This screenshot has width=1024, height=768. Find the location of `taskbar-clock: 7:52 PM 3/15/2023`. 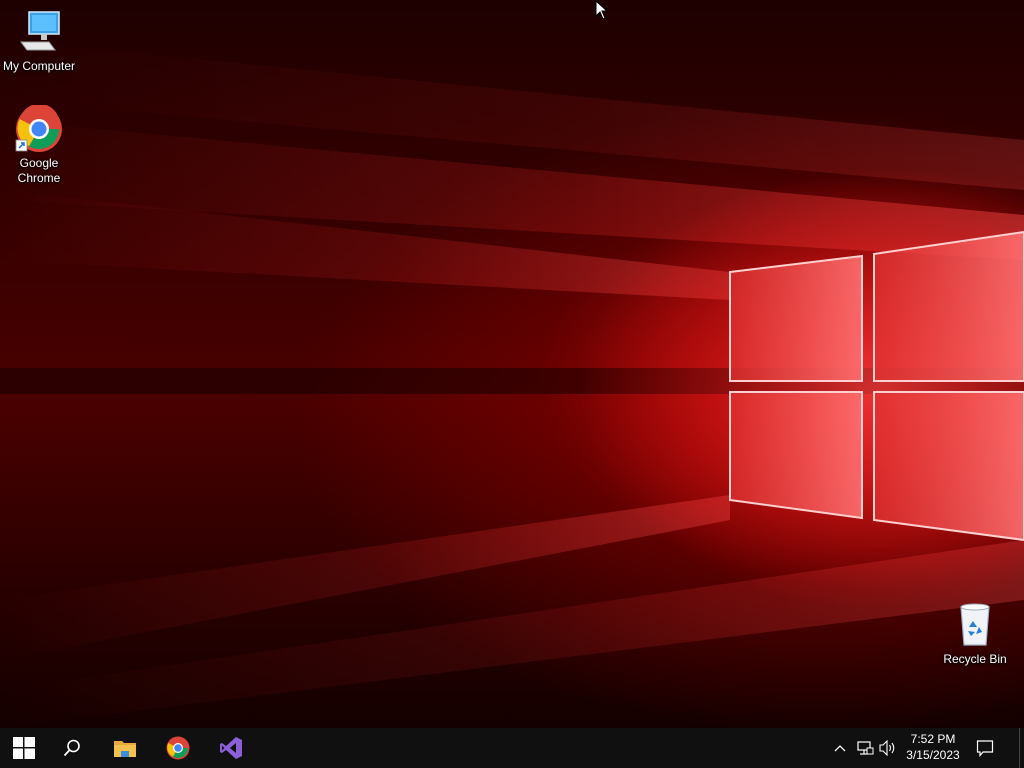

taskbar-clock: 7:52 PM 3/15/2023 is located at coordinates (933, 748).